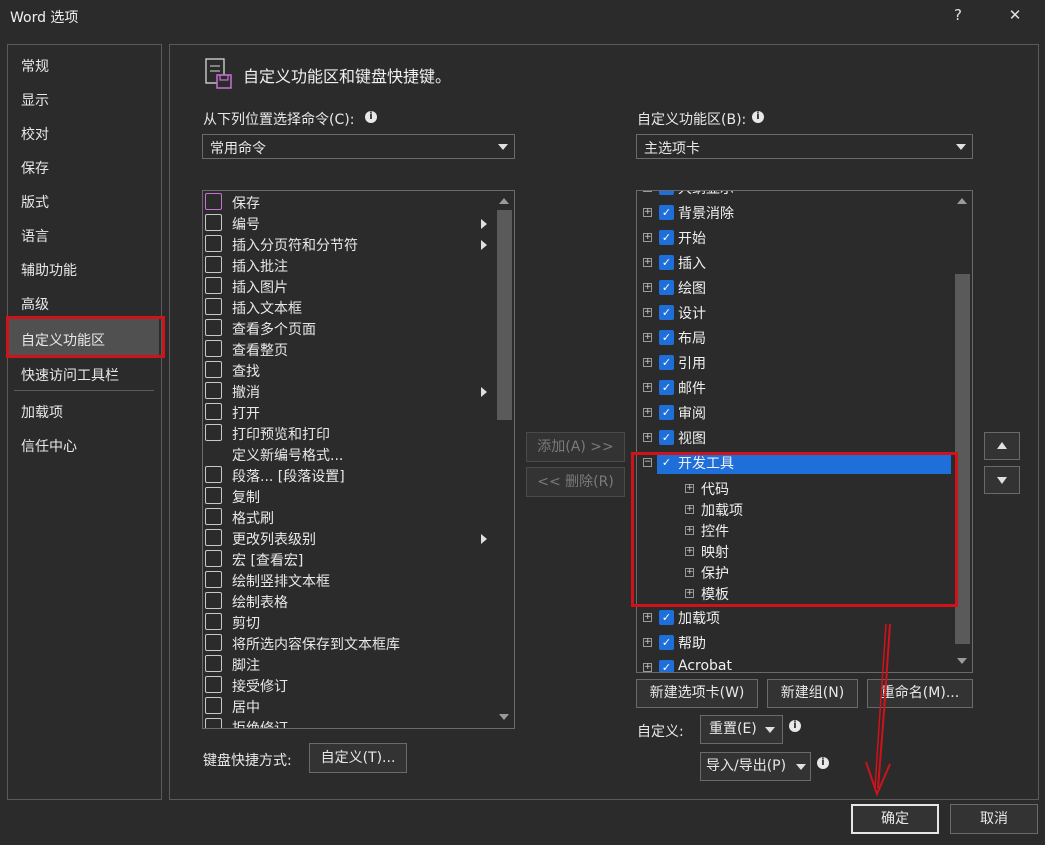 Image resolution: width=1045 pixels, height=845 pixels. I want to click on ribbon-tab-item: + ✓ 视图, so click(793, 439).